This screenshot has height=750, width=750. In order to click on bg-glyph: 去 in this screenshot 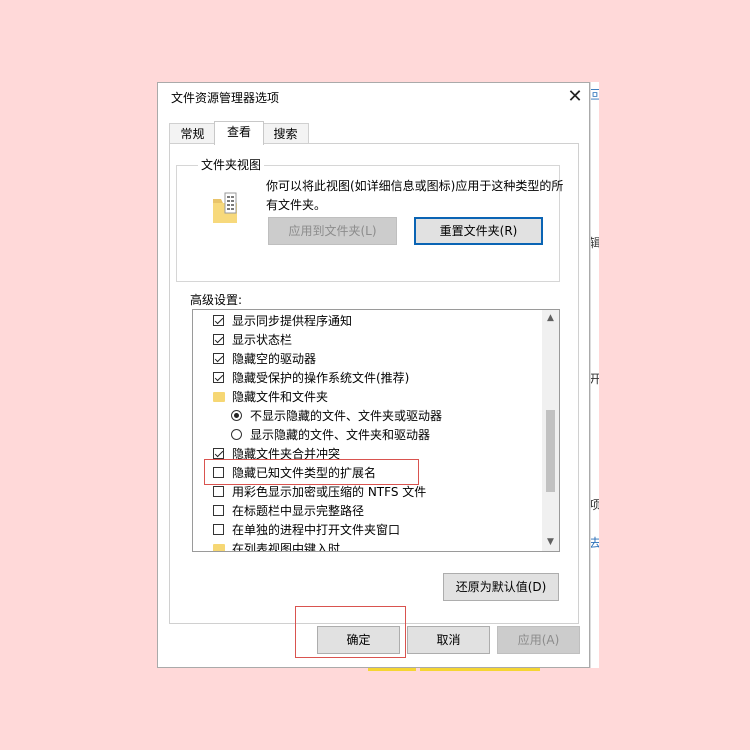, I will do `click(595, 542)`.